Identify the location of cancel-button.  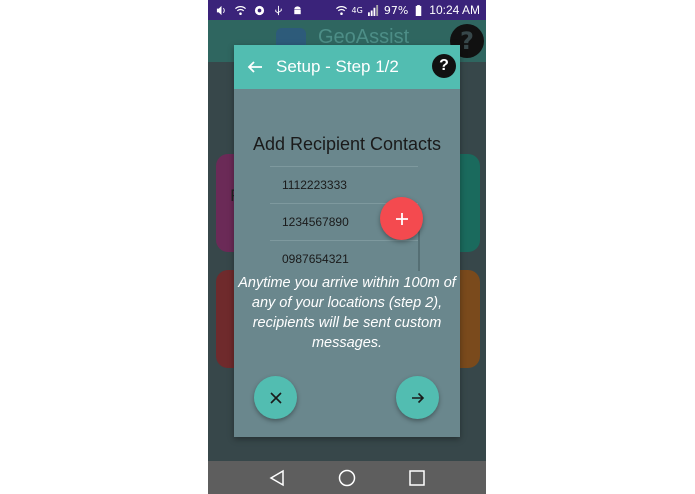
(275, 397).